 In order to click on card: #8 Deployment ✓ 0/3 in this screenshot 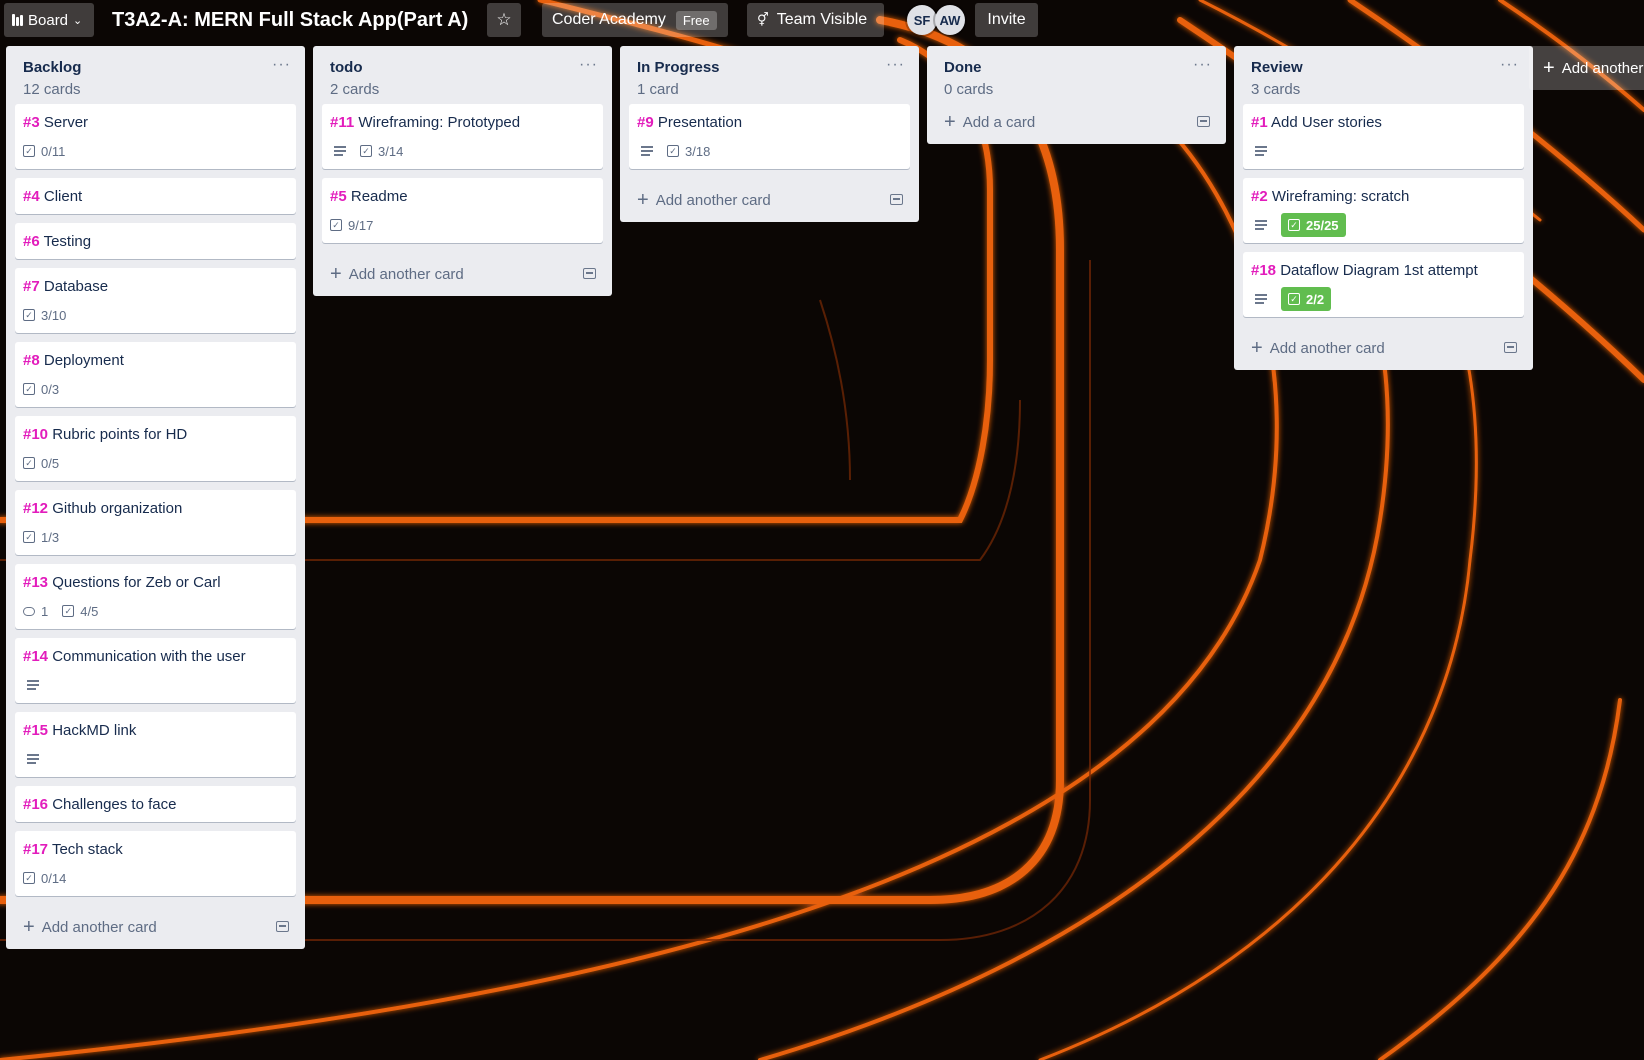, I will do `click(155, 374)`.